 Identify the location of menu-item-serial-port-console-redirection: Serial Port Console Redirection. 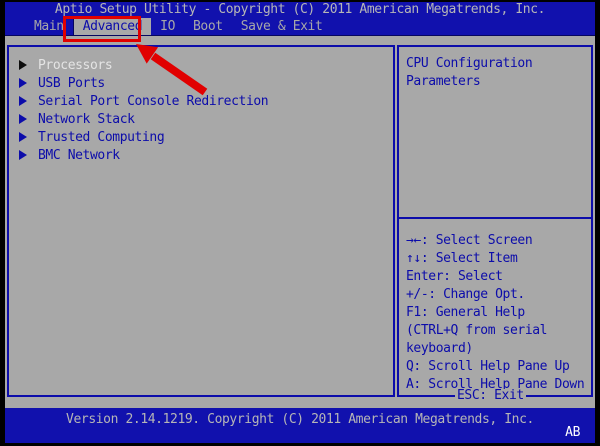
(205, 101).